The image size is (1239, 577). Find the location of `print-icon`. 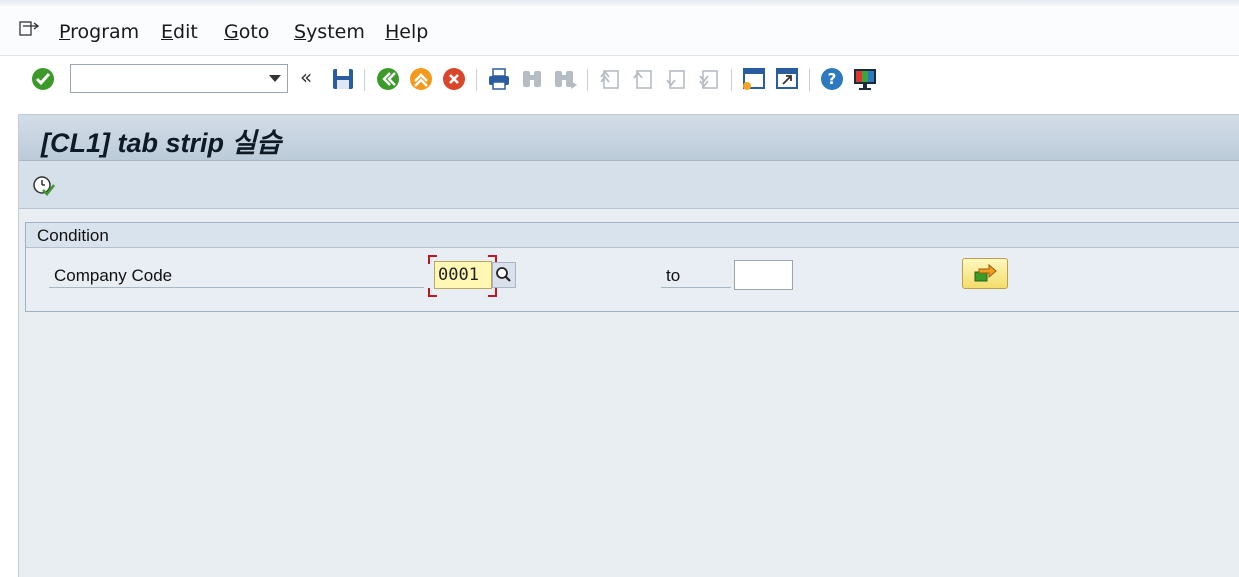

print-icon is located at coordinates (499, 79).